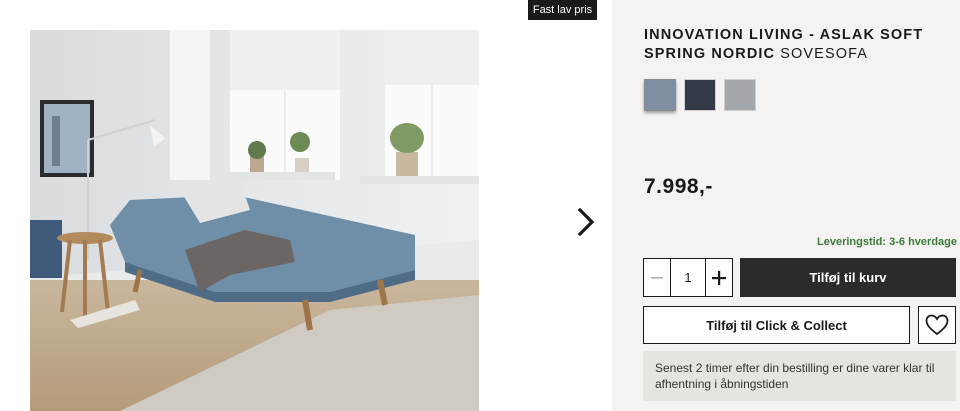 This screenshot has height=411, width=960. I want to click on swatch-blue-grey, so click(660, 95).